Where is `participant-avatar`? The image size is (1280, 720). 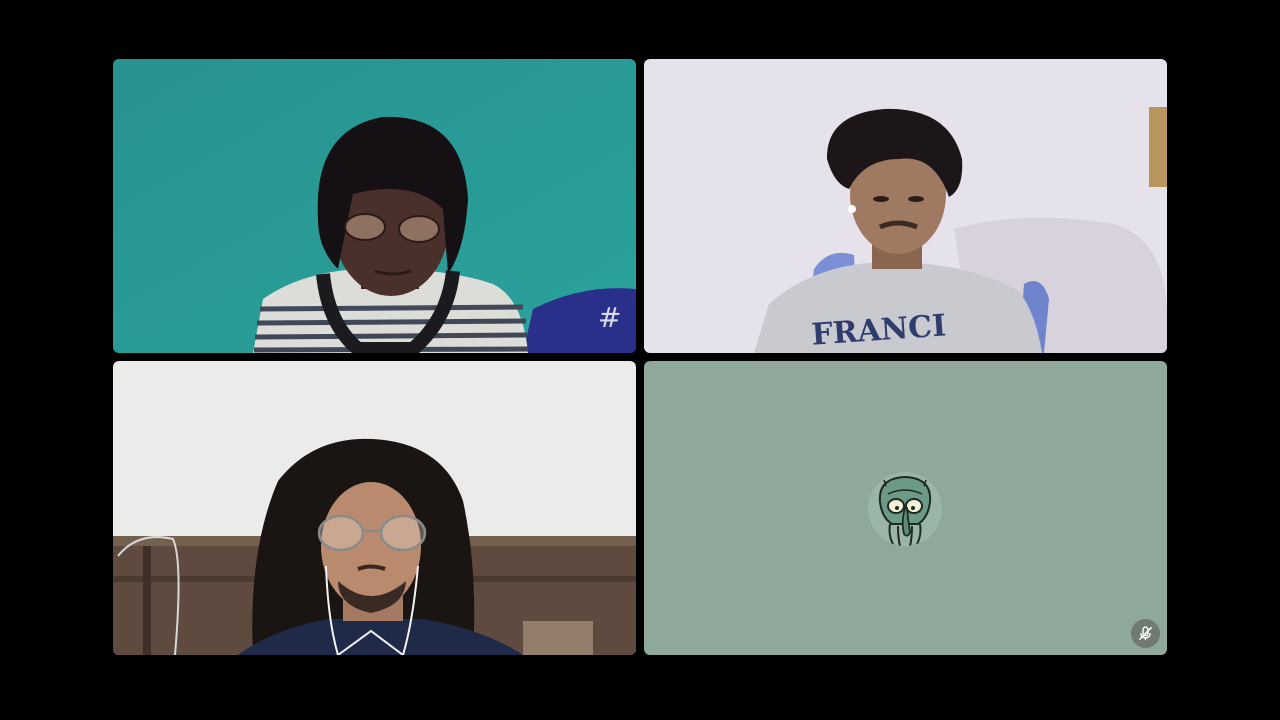
participant-avatar is located at coordinates (905, 509).